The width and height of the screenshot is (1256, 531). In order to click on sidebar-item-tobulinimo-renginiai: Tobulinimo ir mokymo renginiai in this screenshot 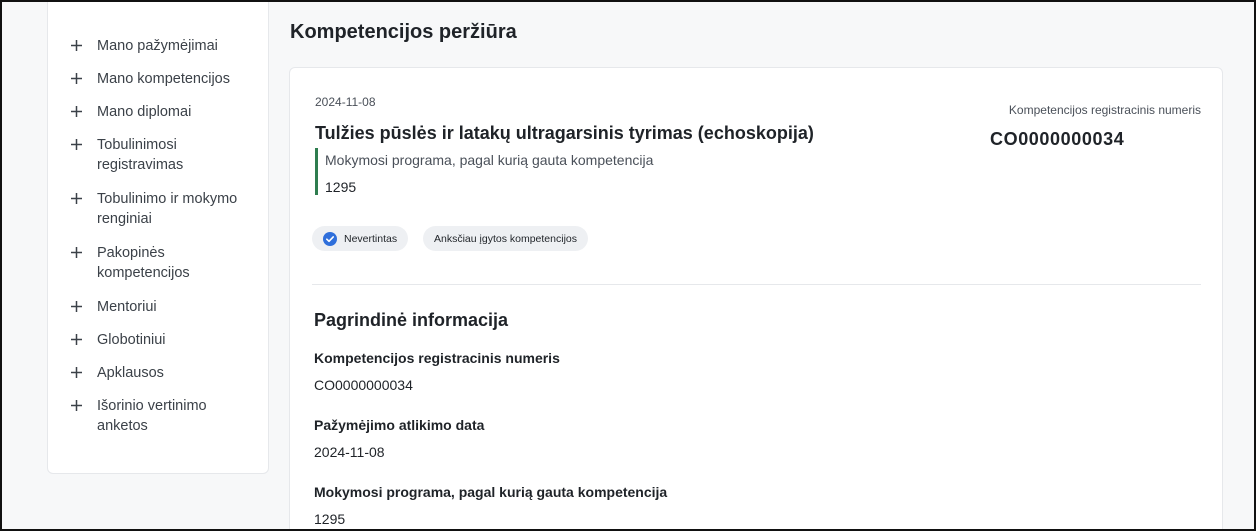, I will do `click(167, 209)`.